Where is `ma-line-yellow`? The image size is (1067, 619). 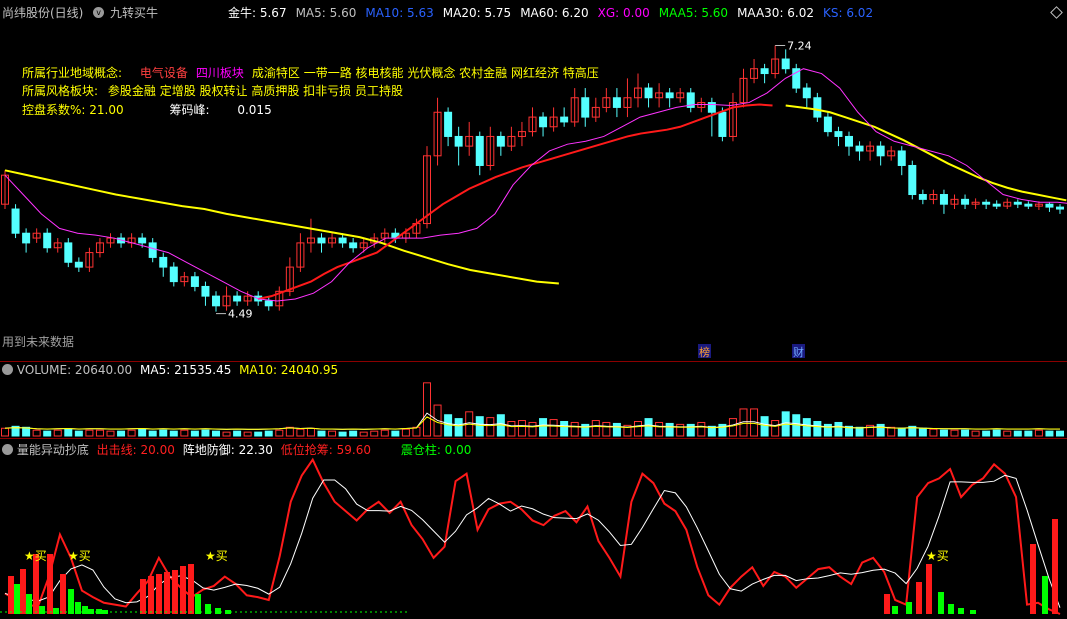 ma-line-yellow is located at coordinates (281, 227).